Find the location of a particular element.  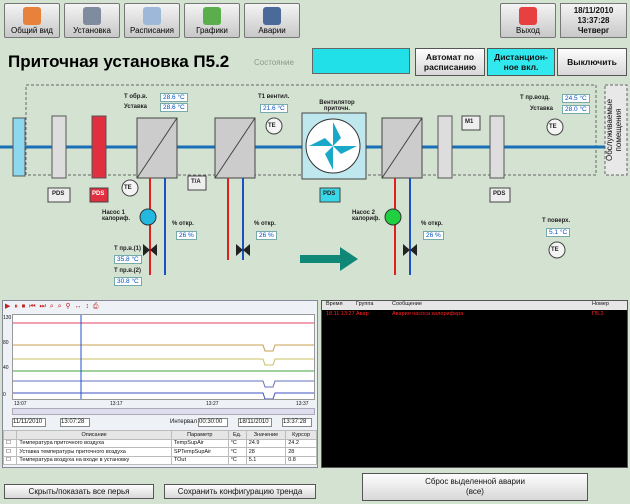

nav-schedules: Расписания is located at coordinates (152, 20).